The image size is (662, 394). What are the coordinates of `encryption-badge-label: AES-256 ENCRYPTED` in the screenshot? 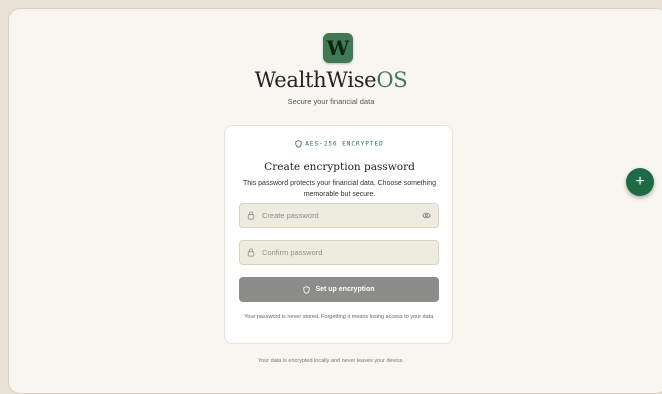 It's located at (344, 144).